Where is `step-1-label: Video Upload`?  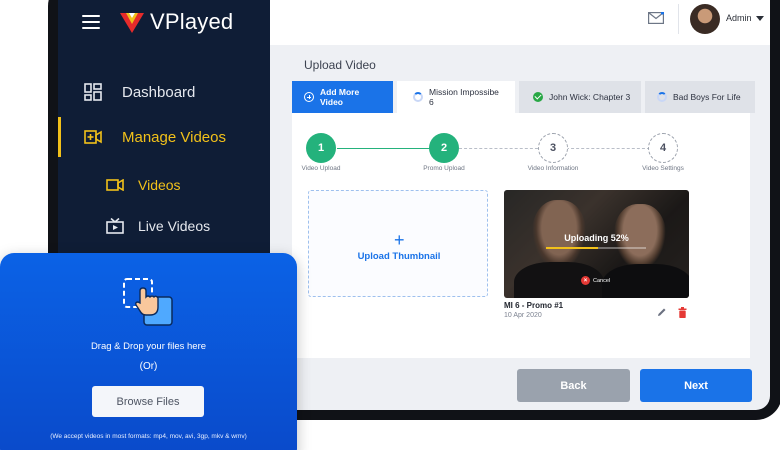 step-1-label: Video Upload is located at coordinates (321, 168).